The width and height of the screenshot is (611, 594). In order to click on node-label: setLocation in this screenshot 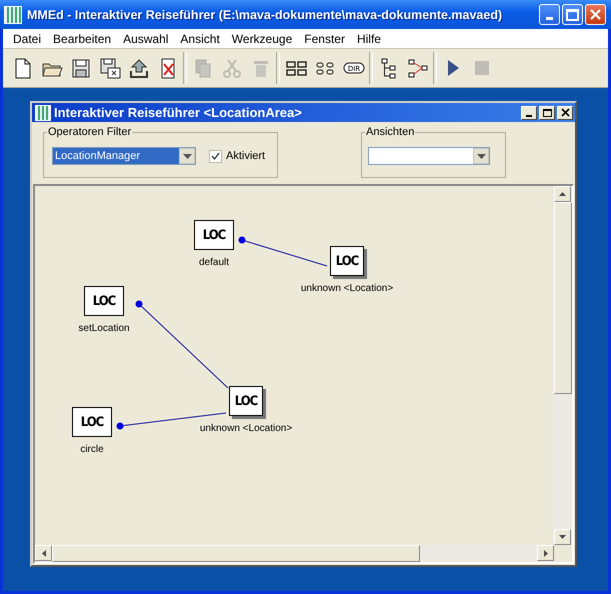, I will do `click(104, 328)`.